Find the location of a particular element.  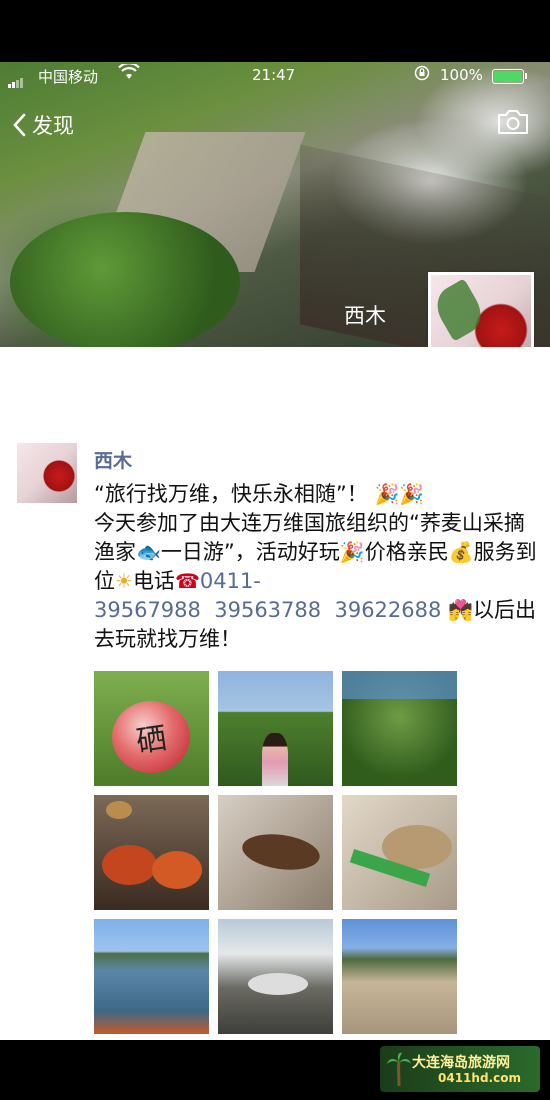

sun-emoji: ☀ is located at coordinates (124, 581).